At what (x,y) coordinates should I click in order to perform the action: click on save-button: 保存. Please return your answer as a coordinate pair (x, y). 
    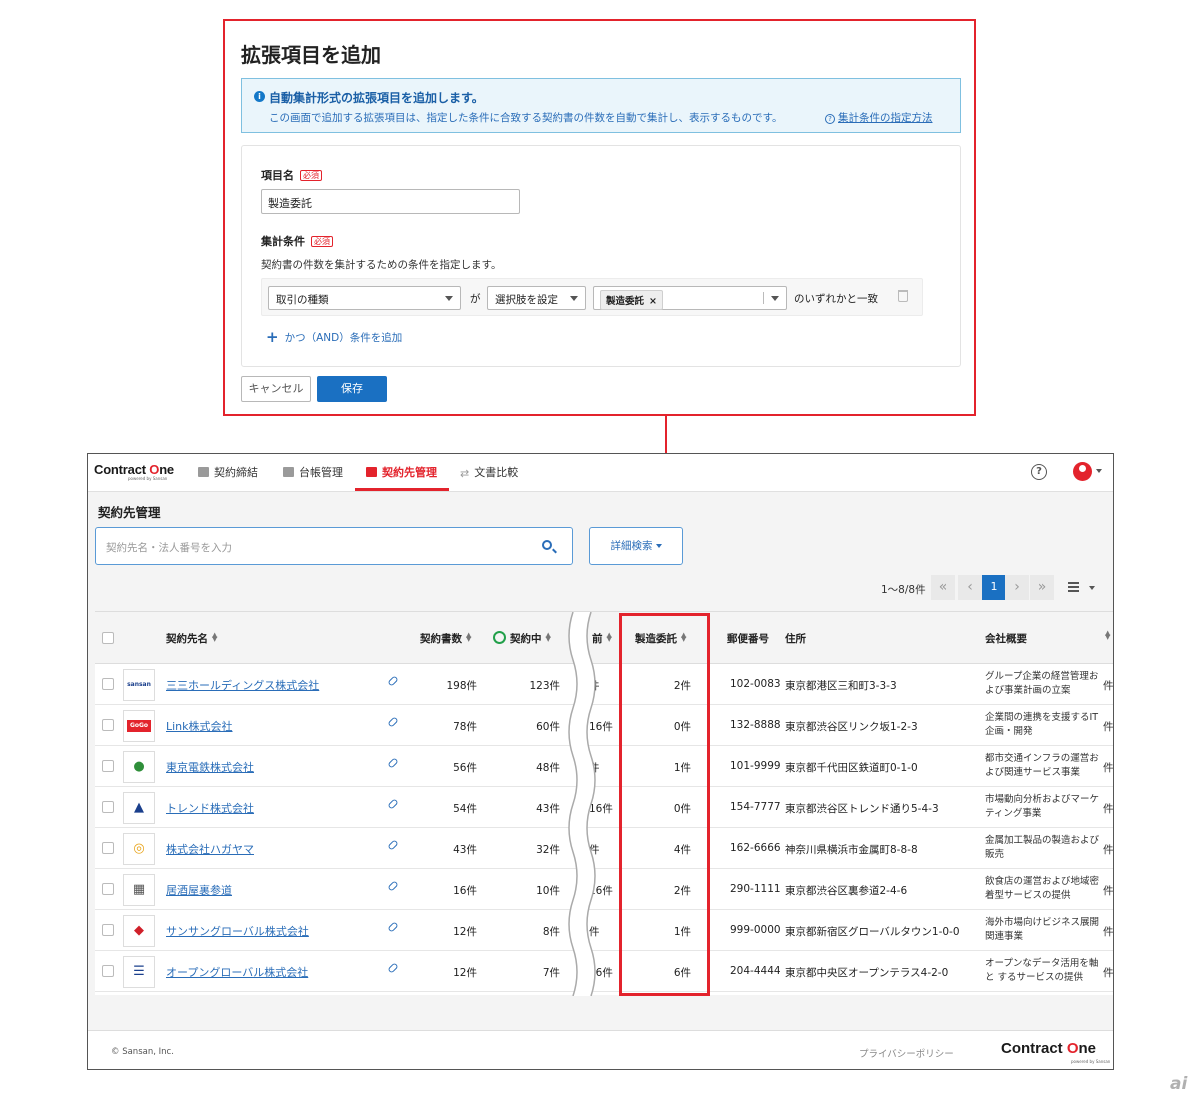
    Looking at the image, I should click on (352, 389).